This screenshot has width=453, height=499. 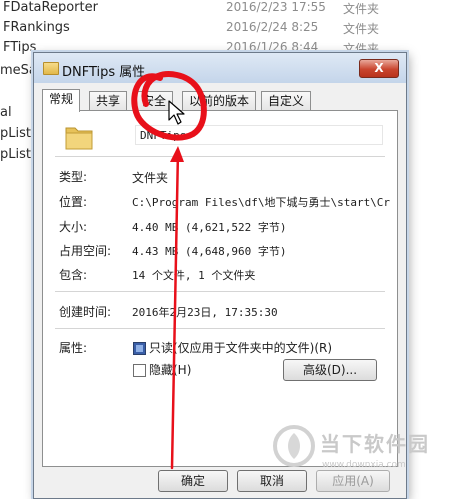 I want to click on list-item: FRankings 2016/2/24 8:25 文件夹, so click(x=226, y=30).